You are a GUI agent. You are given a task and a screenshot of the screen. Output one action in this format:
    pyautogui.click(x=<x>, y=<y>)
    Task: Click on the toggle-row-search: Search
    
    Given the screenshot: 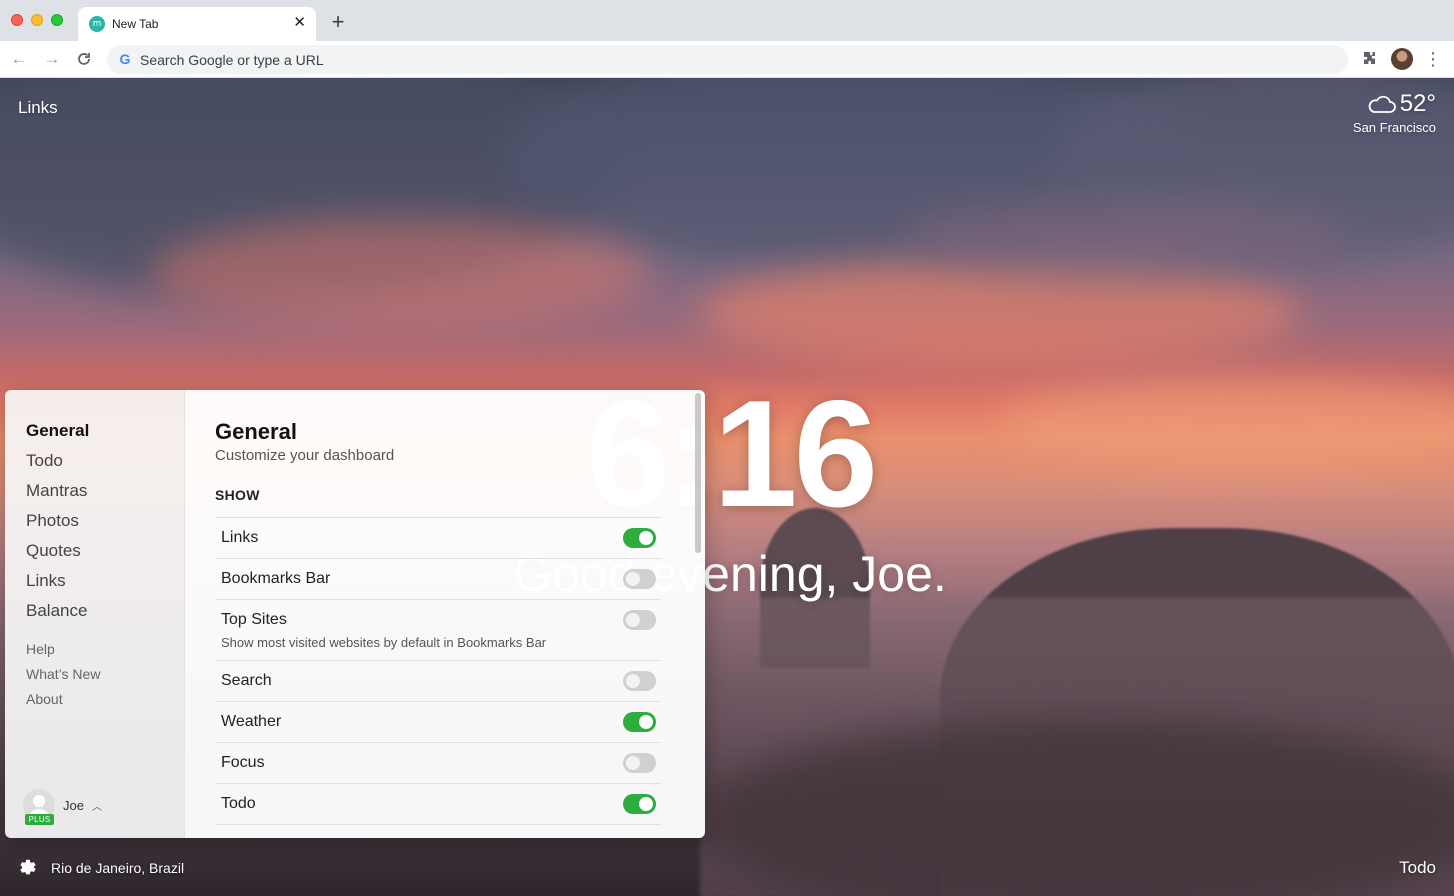 What is the action you would take?
    pyautogui.click(x=438, y=681)
    